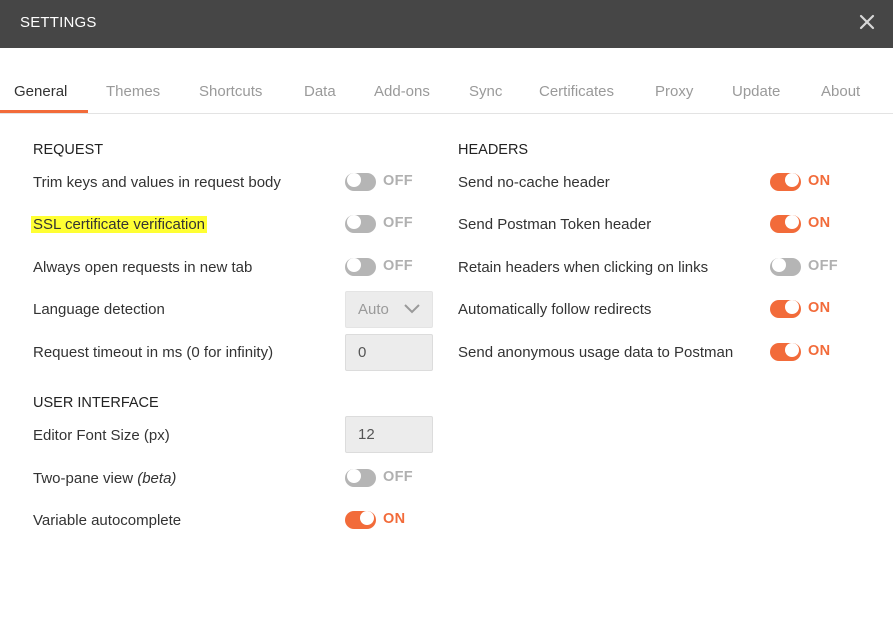 The image size is (893, 629). Describe the element at coordinates (143, 267) in the screenshot. I see `open-new-tab-label: Always open requests in new tab` at that location.